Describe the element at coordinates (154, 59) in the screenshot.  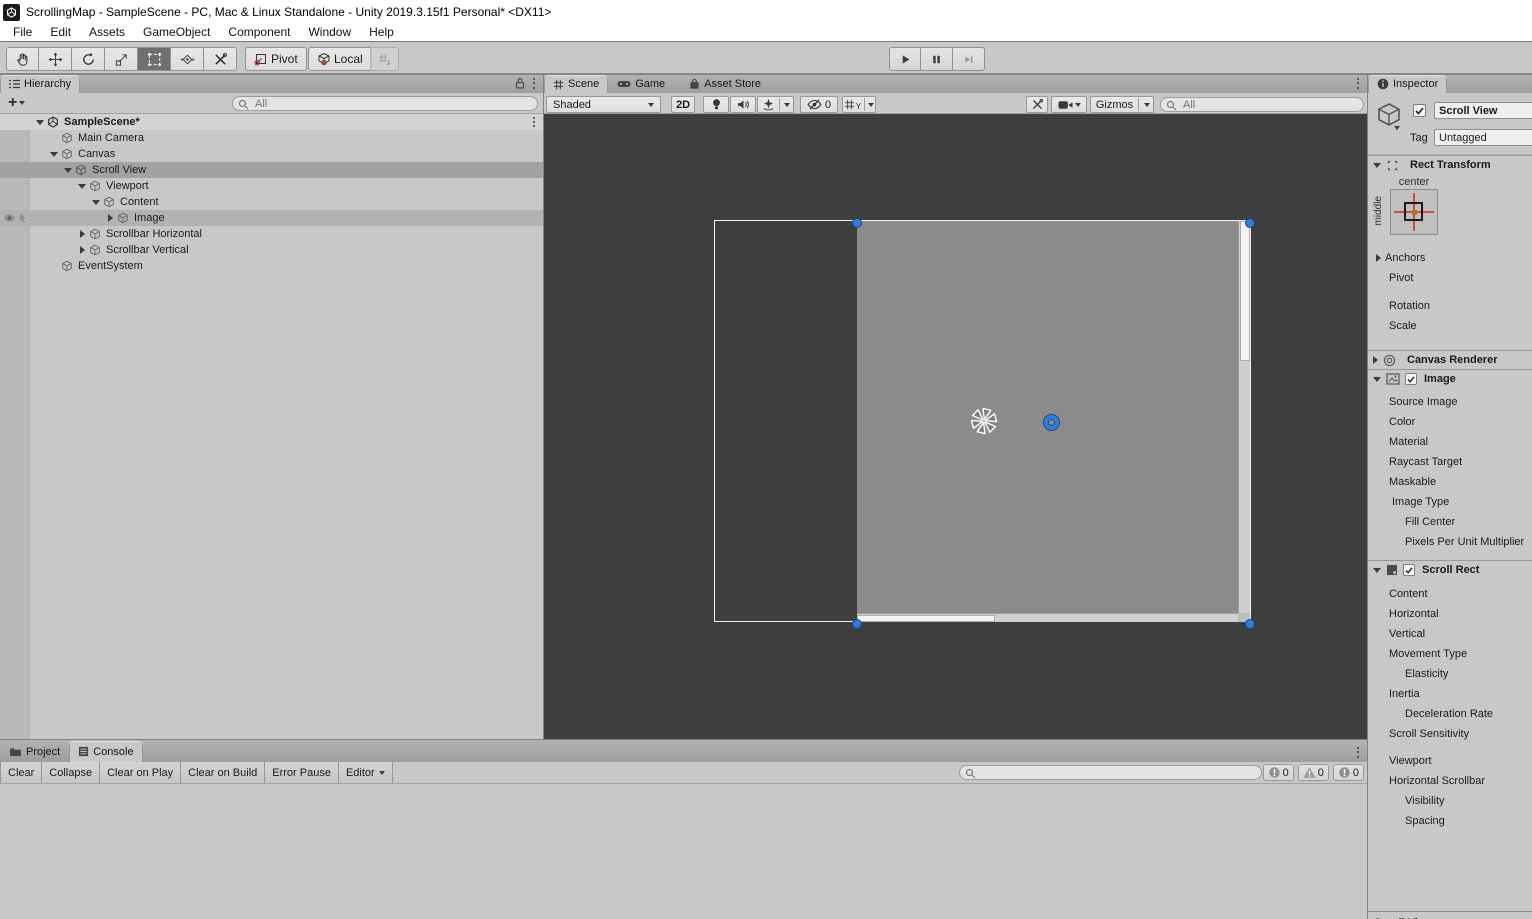
I see `rect-tool-button` at that location.